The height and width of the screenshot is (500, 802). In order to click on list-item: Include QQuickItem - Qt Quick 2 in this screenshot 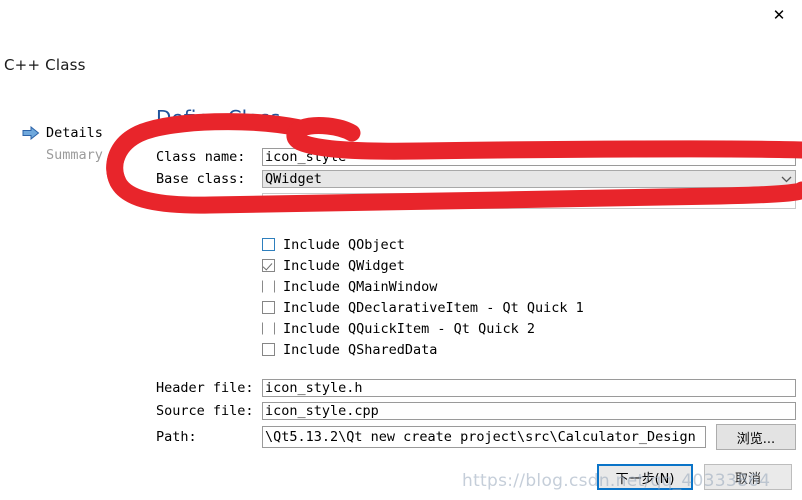, I will do `click(423, 328)`.